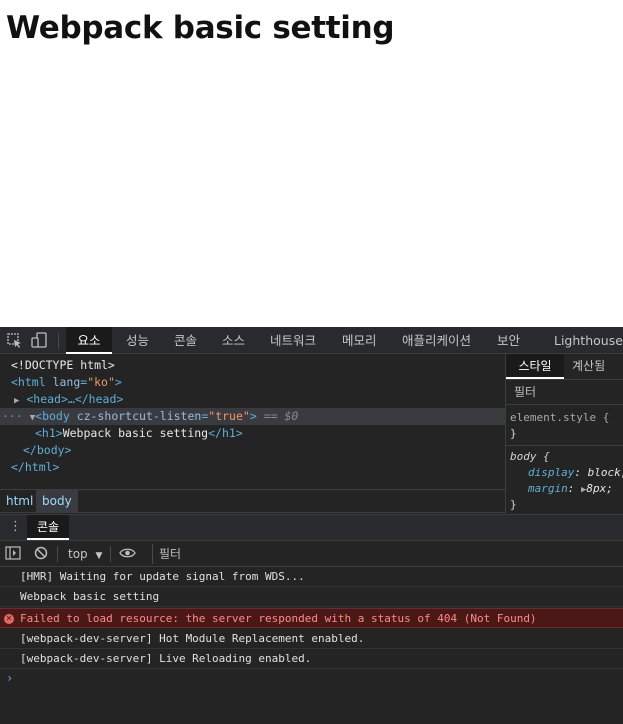 The image size is (623, 724). What do you see at coordinates (135, 433) in the screenshot?
I see `h1-text: Webpack basic setting` at bounding box center [135, 433].